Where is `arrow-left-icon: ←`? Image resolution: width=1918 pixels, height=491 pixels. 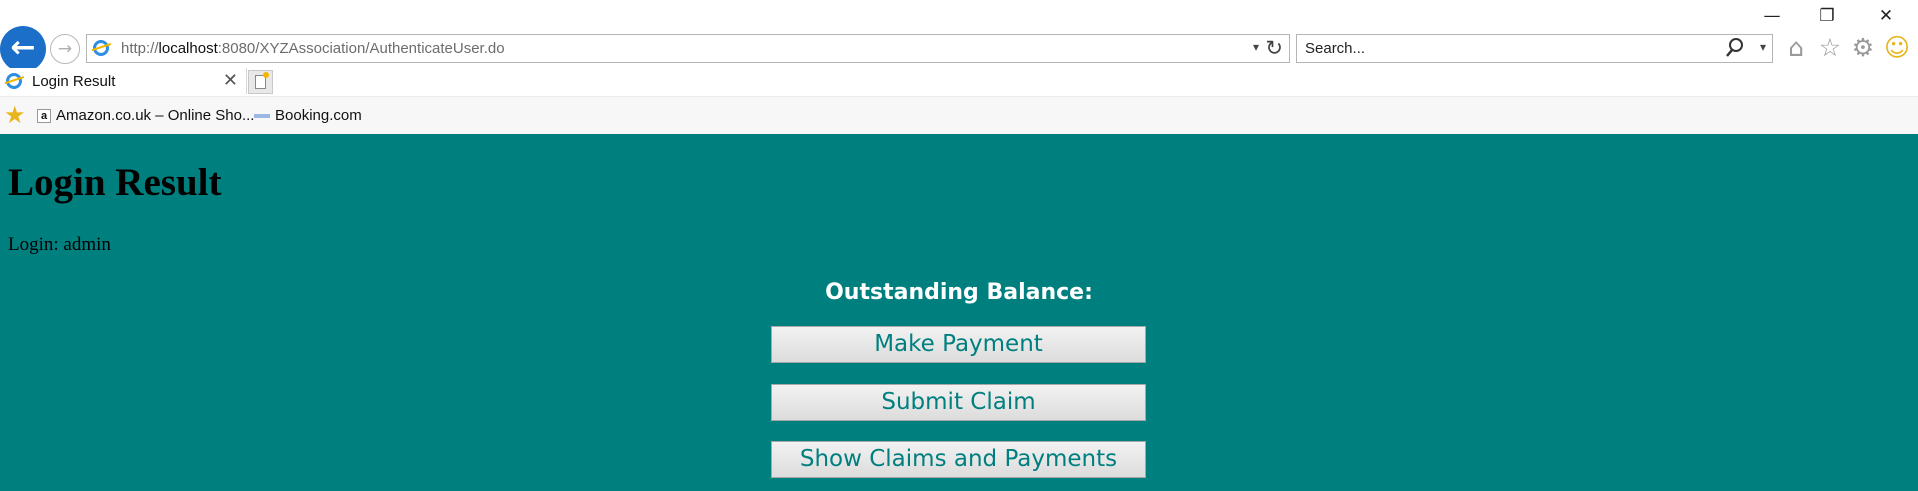
arrow-left-icon: ← is located at coordinates (23, 47).